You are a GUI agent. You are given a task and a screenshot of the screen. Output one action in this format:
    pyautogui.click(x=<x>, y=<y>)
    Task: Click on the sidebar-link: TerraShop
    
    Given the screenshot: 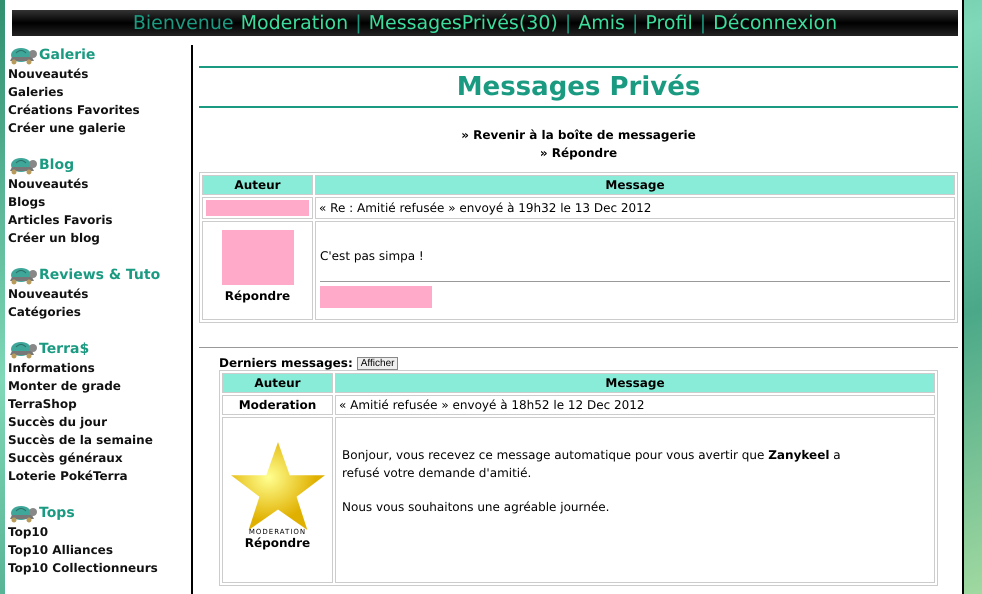 What is the action you would take?
    pyautogui.click(x=99, y=404)
    